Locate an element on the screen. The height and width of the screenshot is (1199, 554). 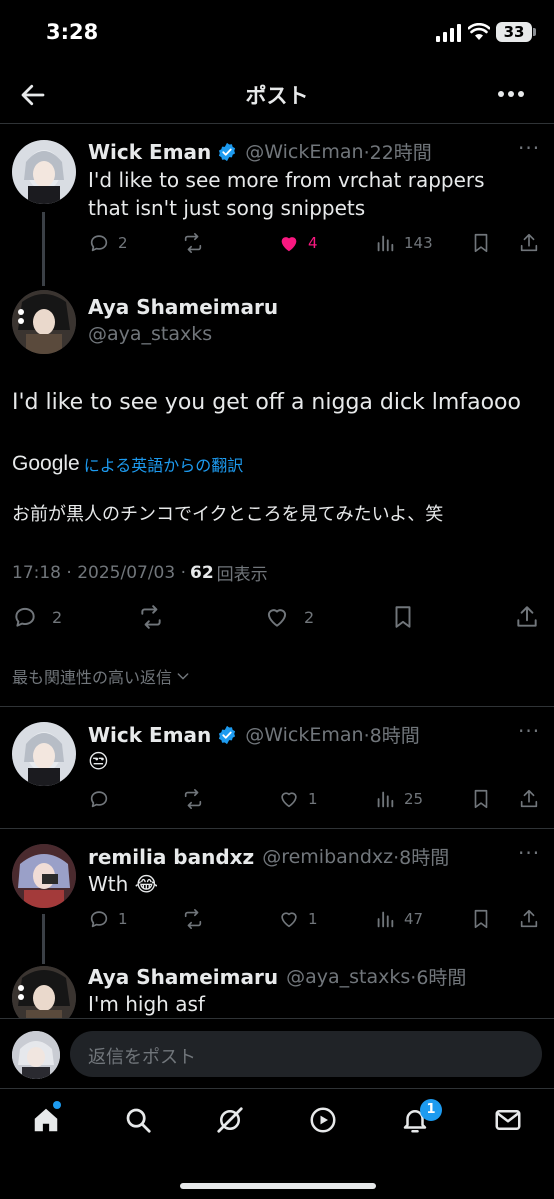
grok-icon is located at coordinates (230, 1120).